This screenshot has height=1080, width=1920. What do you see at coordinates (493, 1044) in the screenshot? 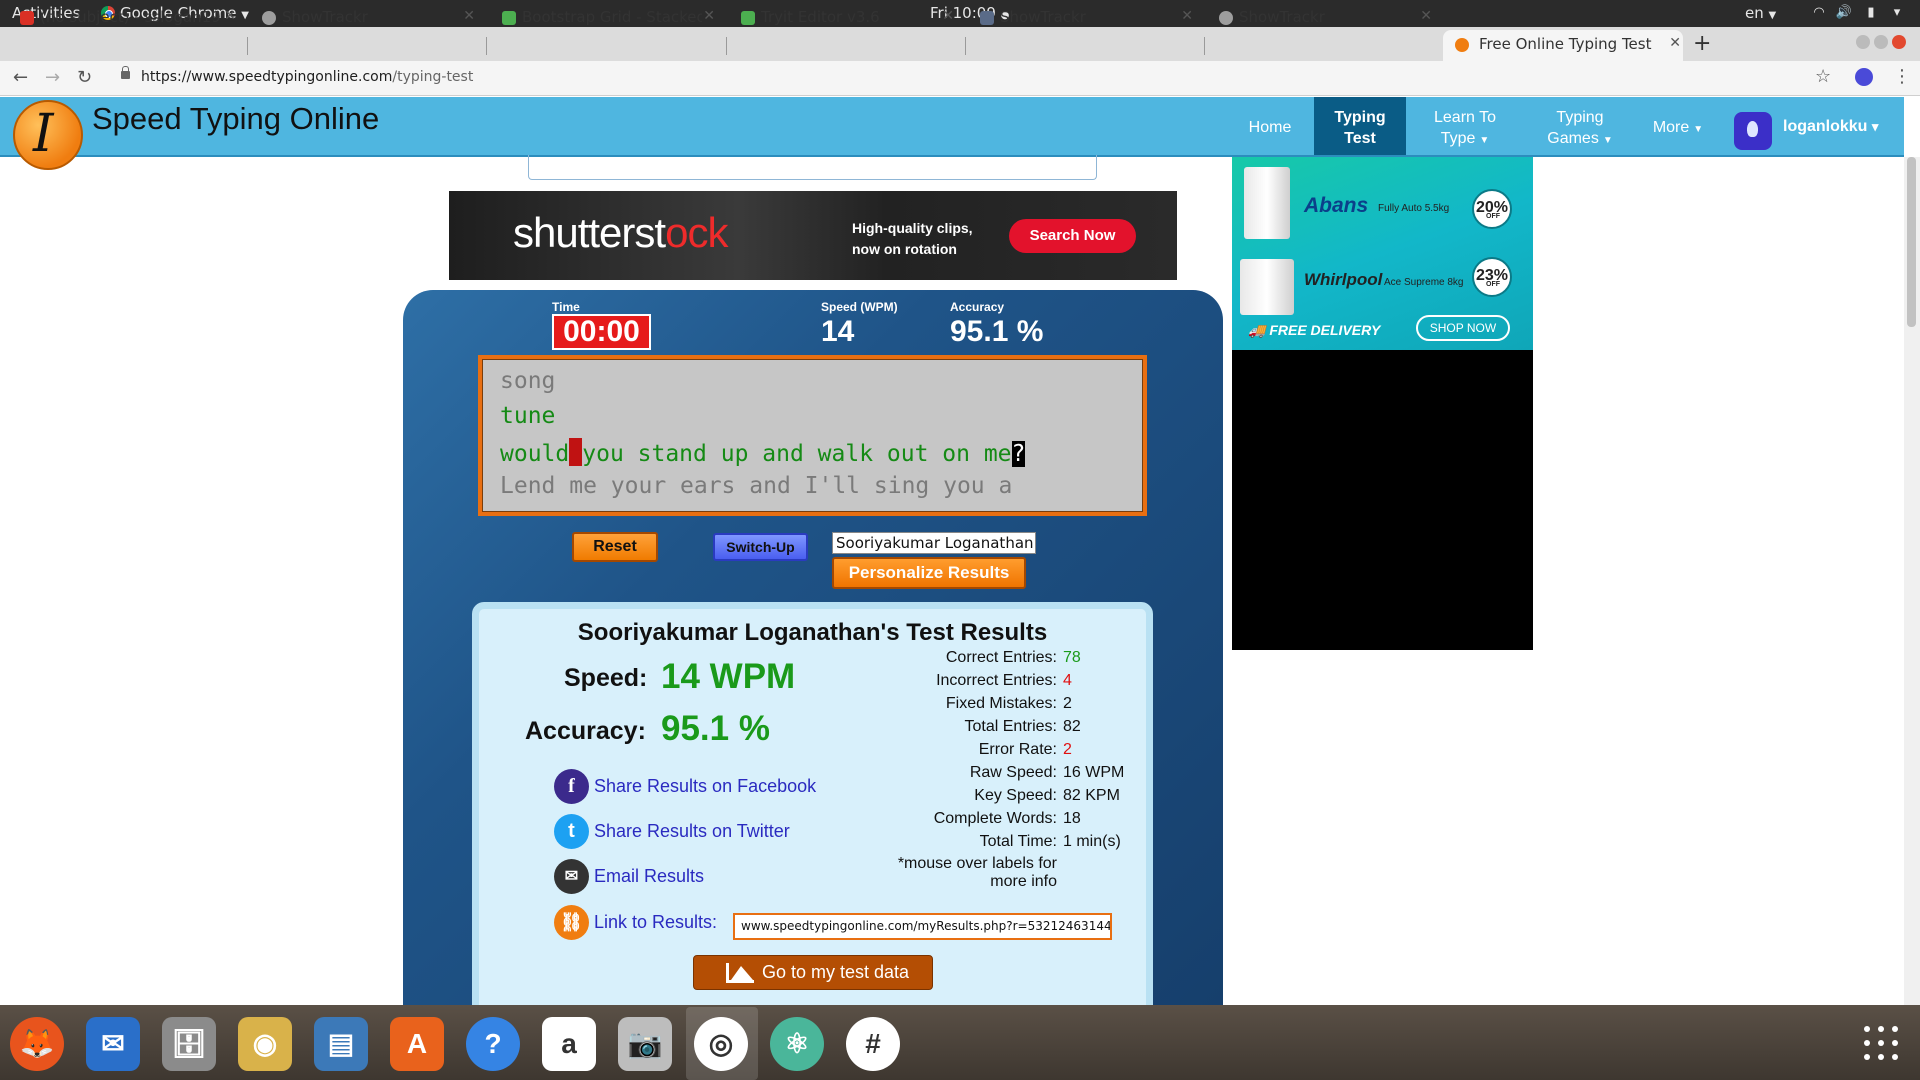
I see `help-icon: ?` at bounding box center [493, 1044].